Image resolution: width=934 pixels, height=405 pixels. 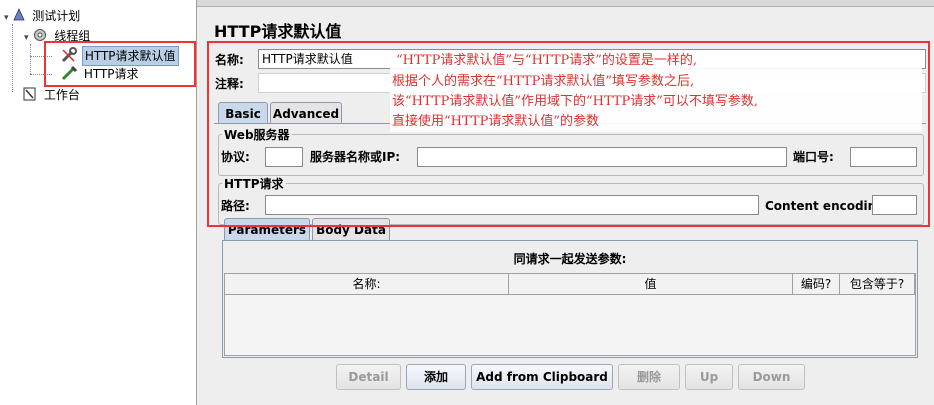 I want to click on annotation-line: 直接使用“HTTP请求默认值”的参数, so click(x=495, y=121).